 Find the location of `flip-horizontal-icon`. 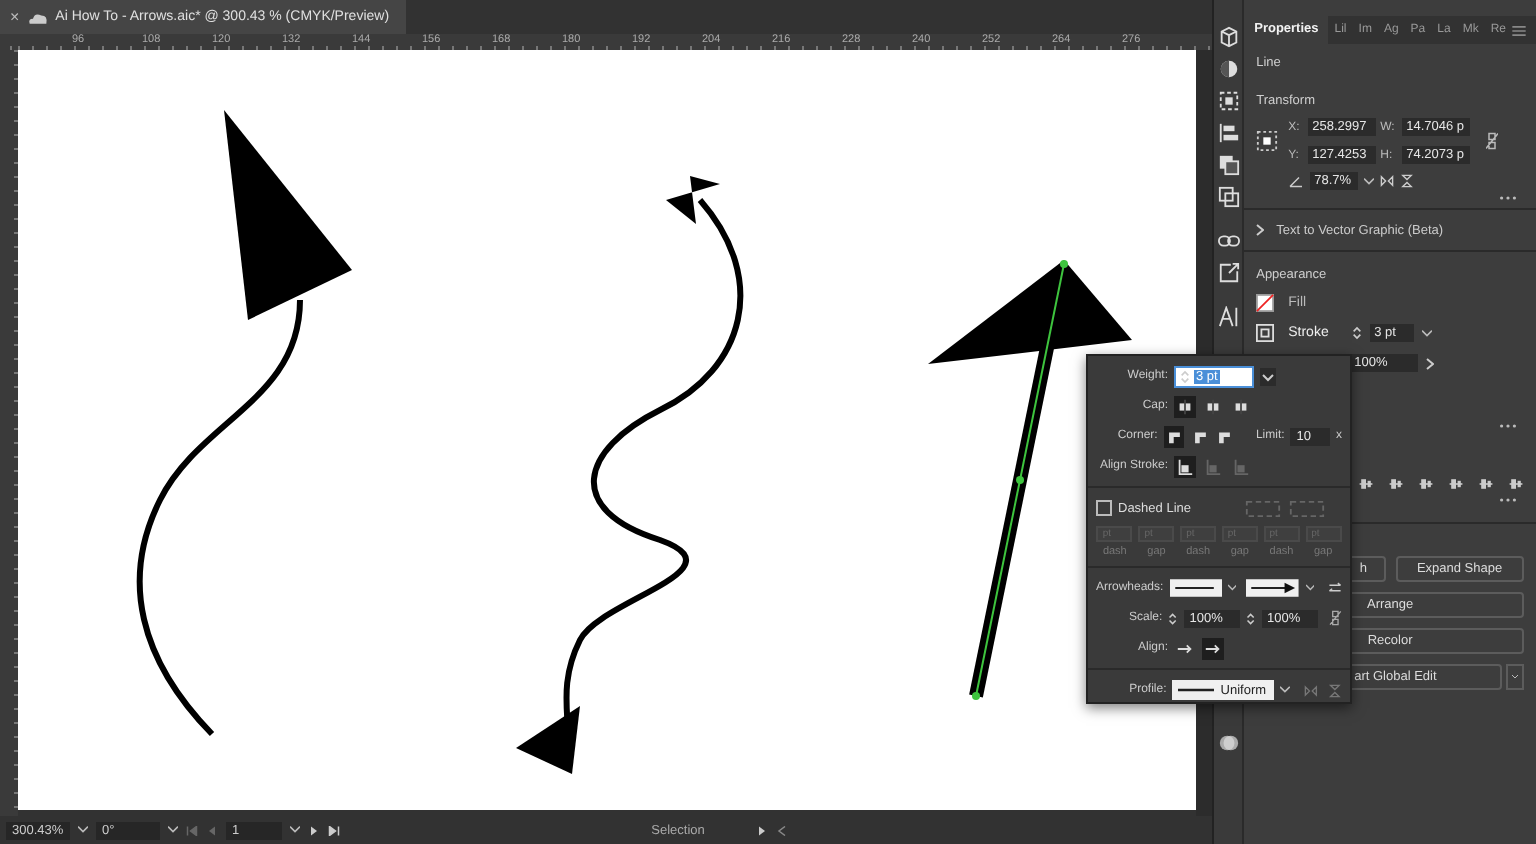

flip-horizontal-icon is located at coordinates (1387, 181).